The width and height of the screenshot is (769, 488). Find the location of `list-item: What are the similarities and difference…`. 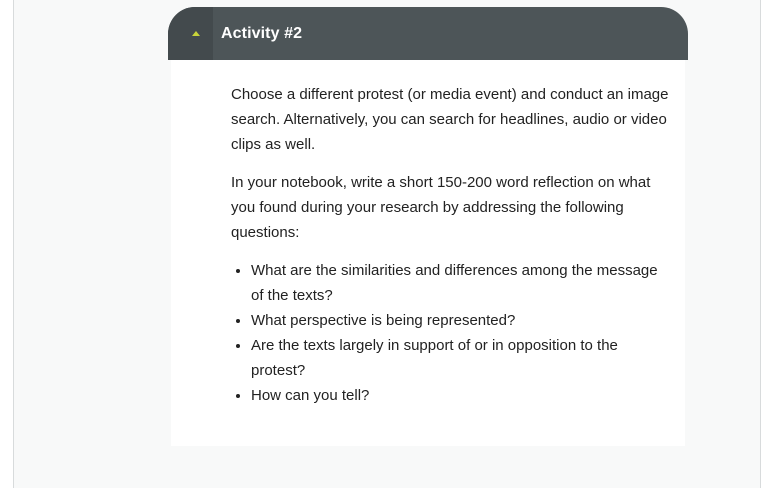

list-item: What are the similarities and difference… is located at coordinates (461, 283).